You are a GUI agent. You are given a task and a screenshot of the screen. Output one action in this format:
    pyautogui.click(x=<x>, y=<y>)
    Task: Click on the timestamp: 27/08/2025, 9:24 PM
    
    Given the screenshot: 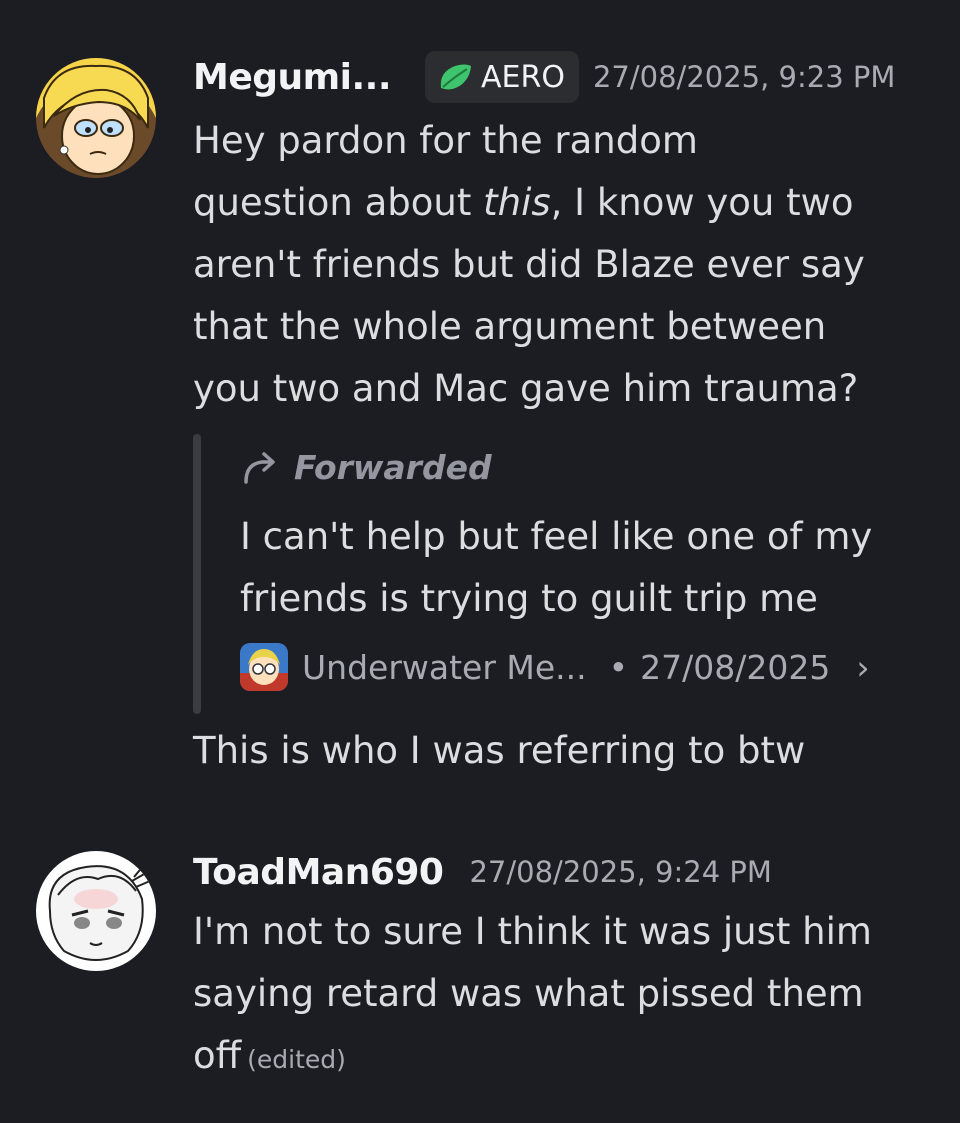 What is the action you would take?
    pyautogui.click(x=620, y=872)
    